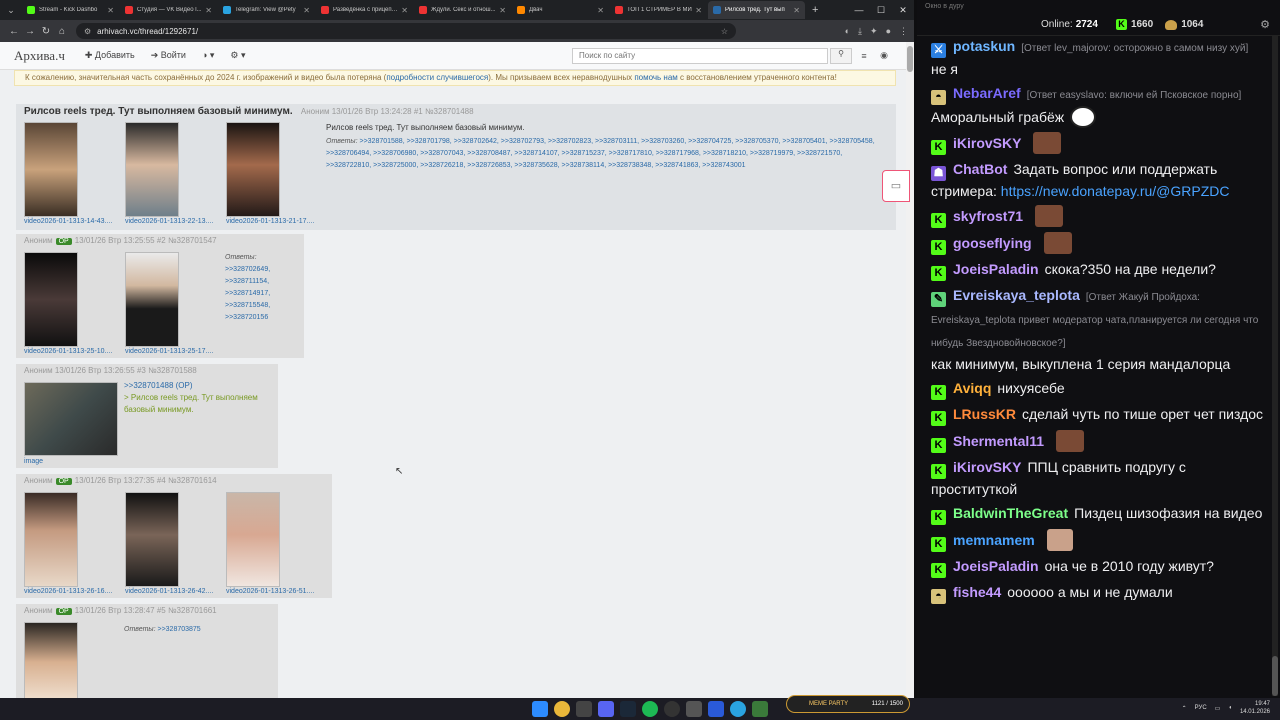 The width and height of the screenshot is (1280, 720). Describe the element at coordinates (62, 31) in the screenshot. I see `home-icon: ⌂` at that location.